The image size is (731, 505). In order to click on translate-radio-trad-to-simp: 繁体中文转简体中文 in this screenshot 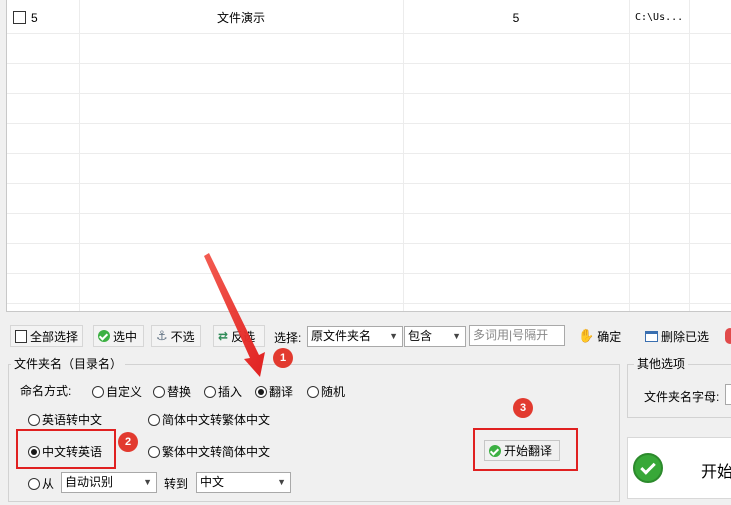, I will do `click(209, 451)`.